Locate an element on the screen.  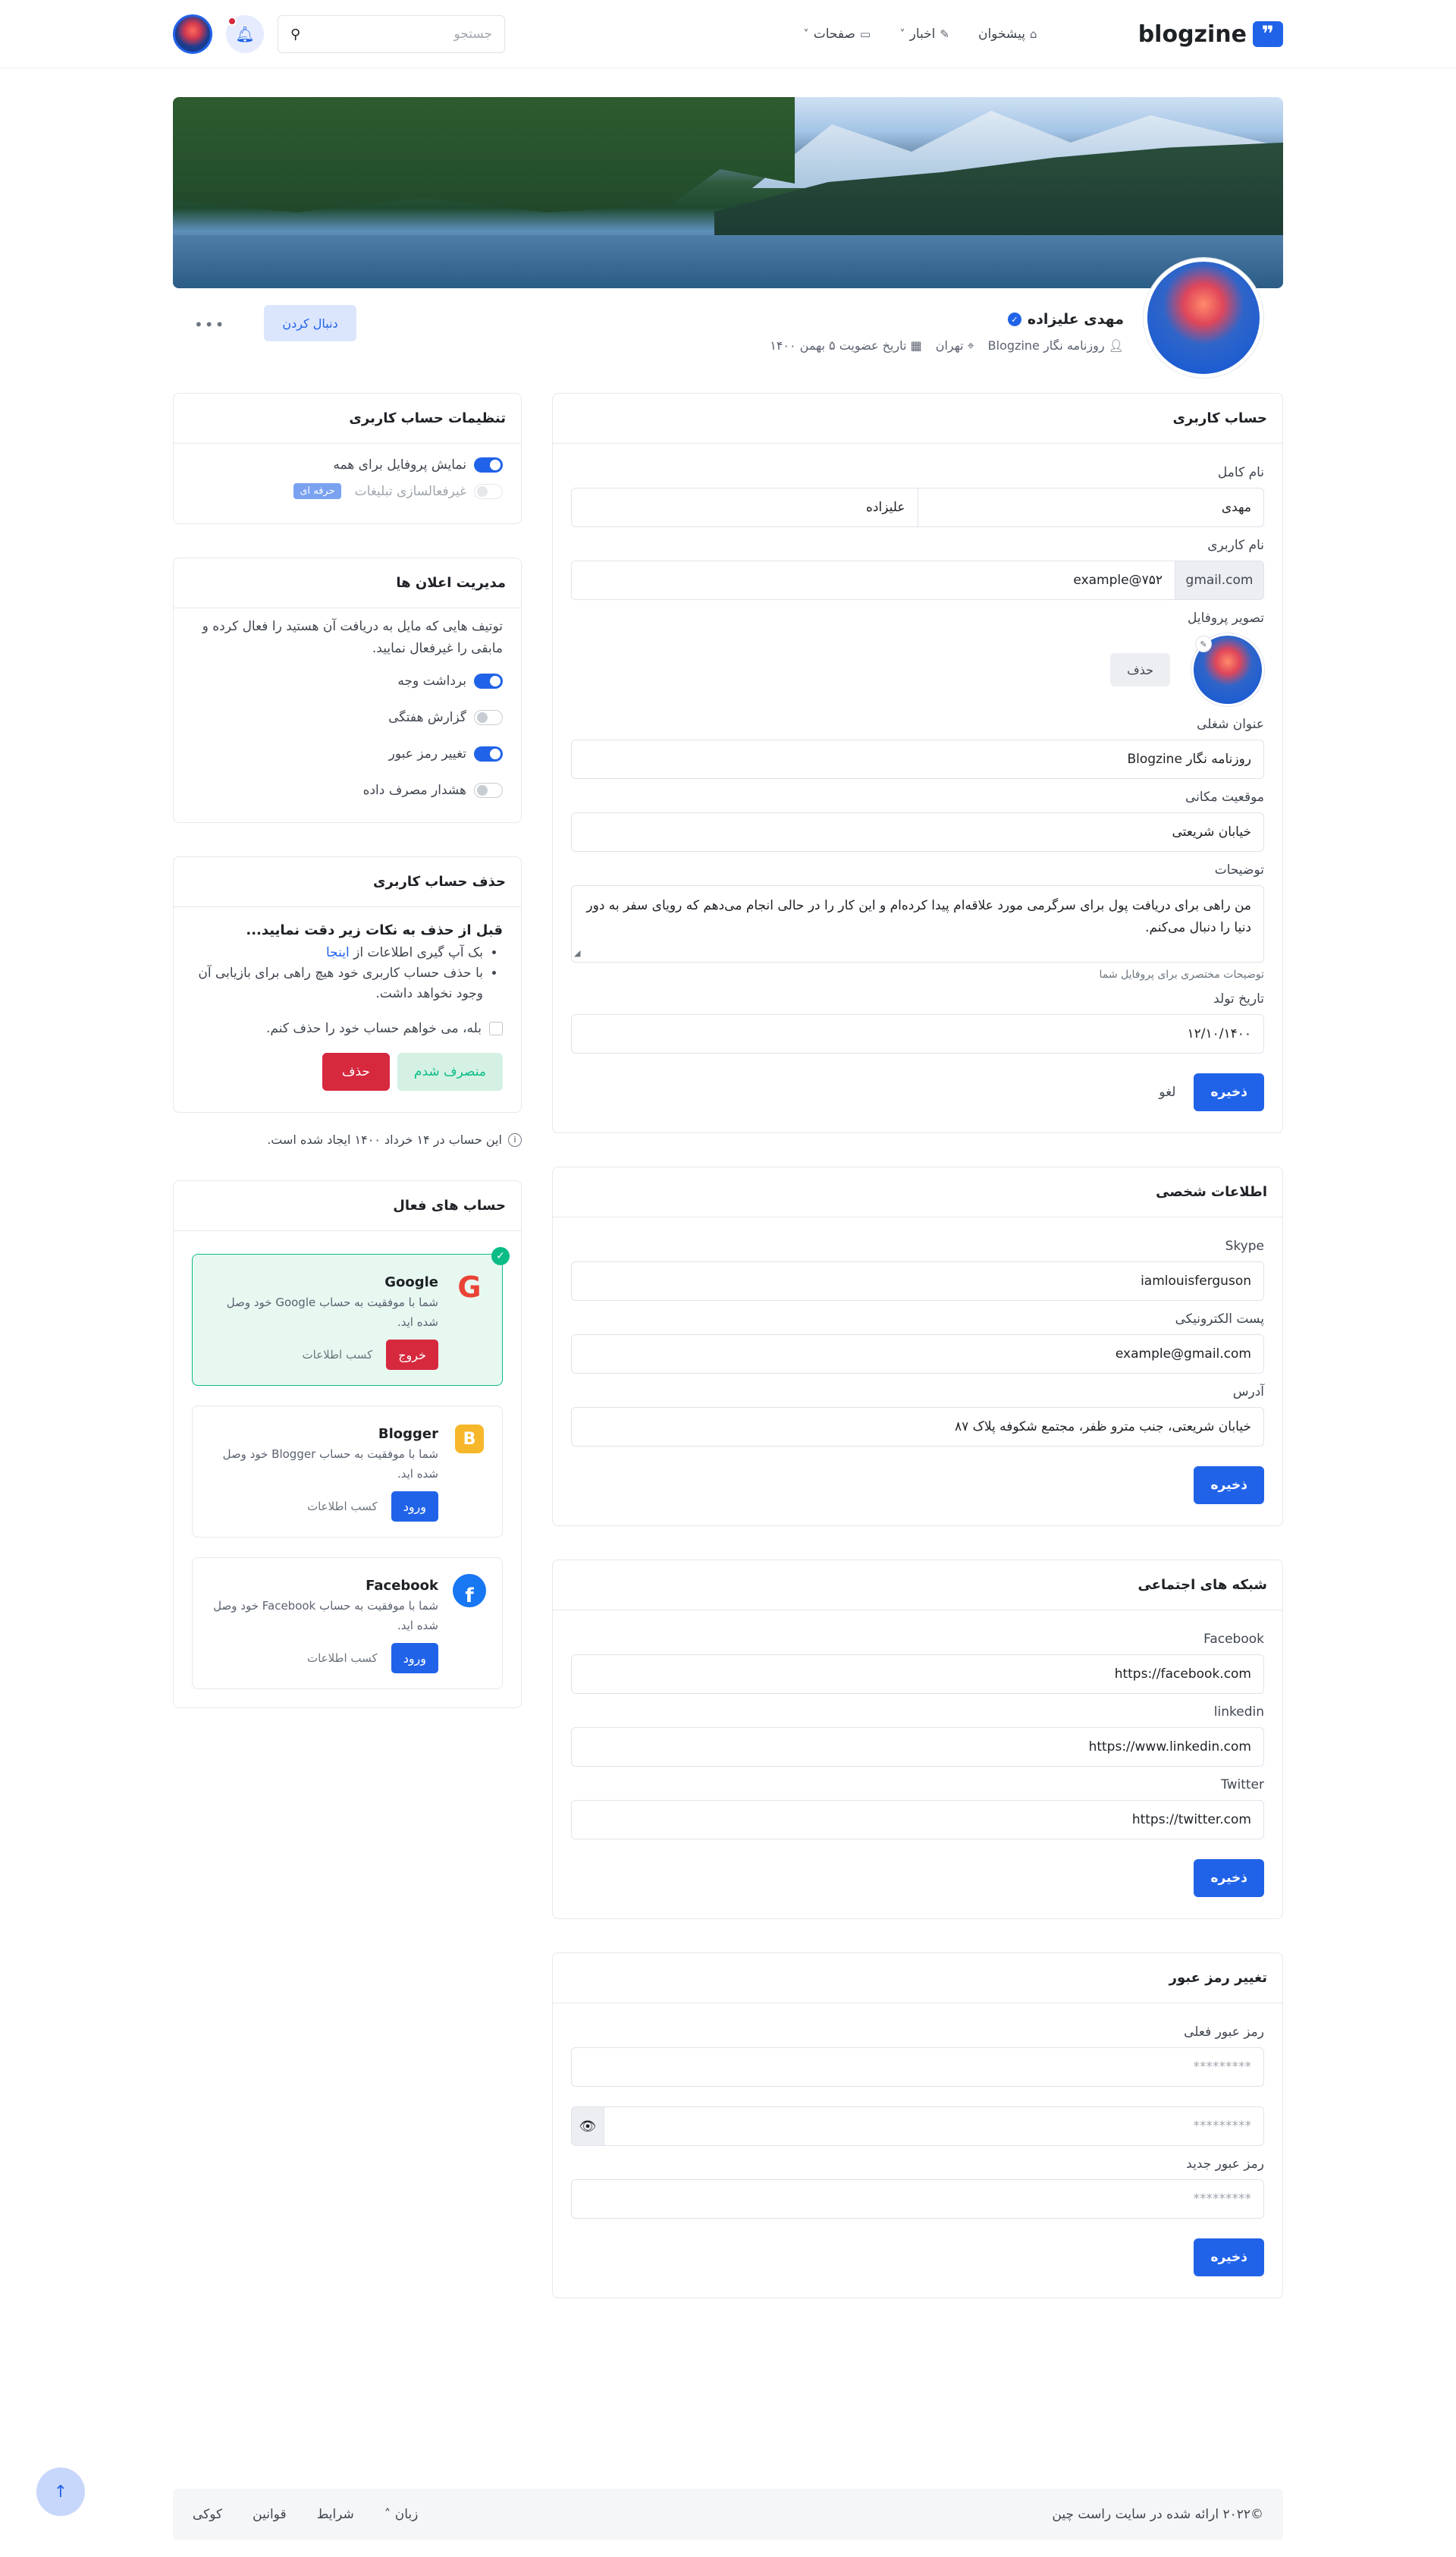
account-cancel-button: لغو is located at coordinates (1167, 1092).